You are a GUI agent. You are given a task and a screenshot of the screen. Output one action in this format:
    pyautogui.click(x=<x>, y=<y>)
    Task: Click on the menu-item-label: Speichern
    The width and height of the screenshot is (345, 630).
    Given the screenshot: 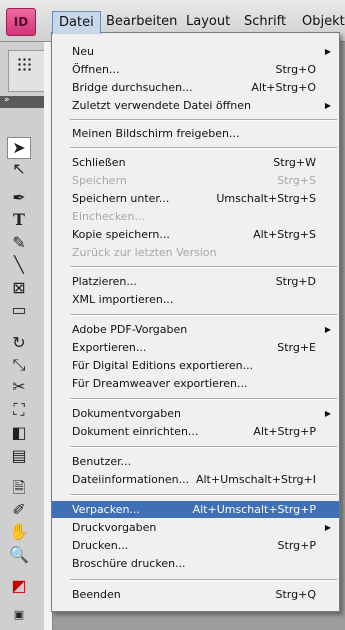 What is the action you would take?
    pyautogui.click(x=99, y=180)
    